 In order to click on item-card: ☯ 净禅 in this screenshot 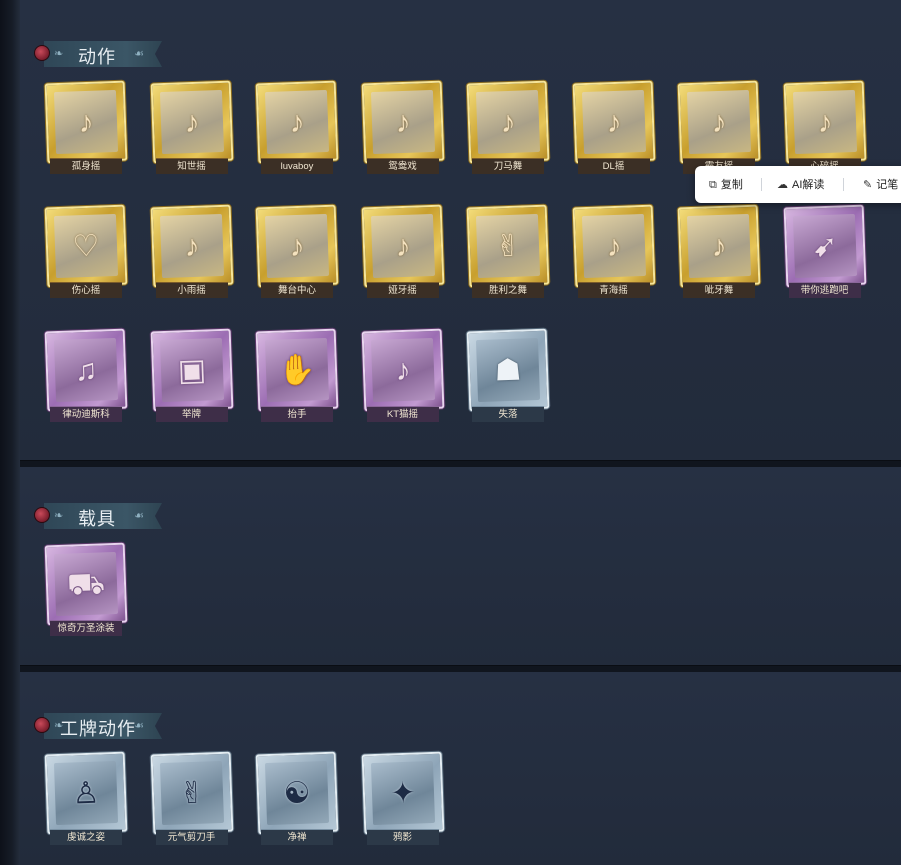, I will do `click(297, 800)`.